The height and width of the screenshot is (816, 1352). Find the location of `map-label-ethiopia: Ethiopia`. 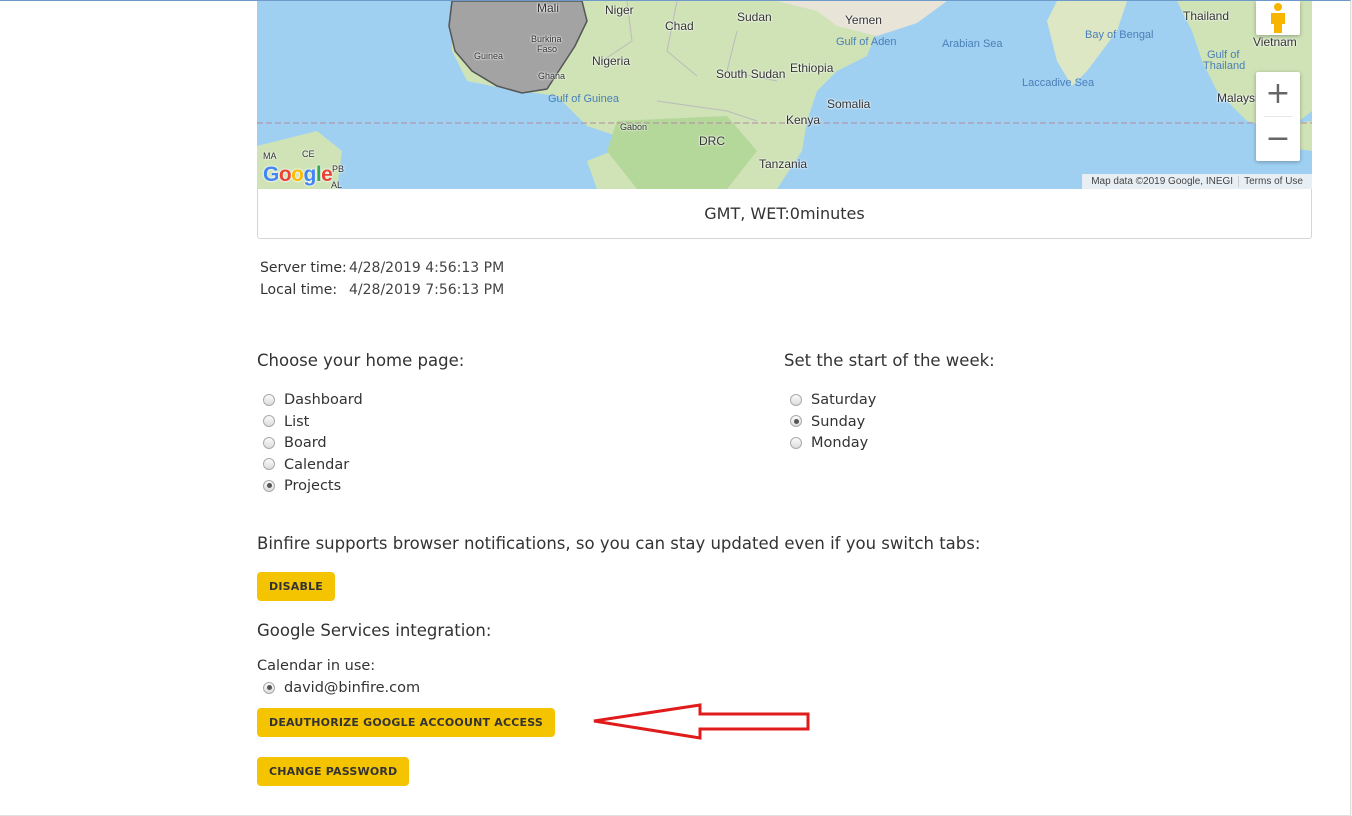

map-label-ethiopia: Ethiopia is located at coordinates (812, 68).